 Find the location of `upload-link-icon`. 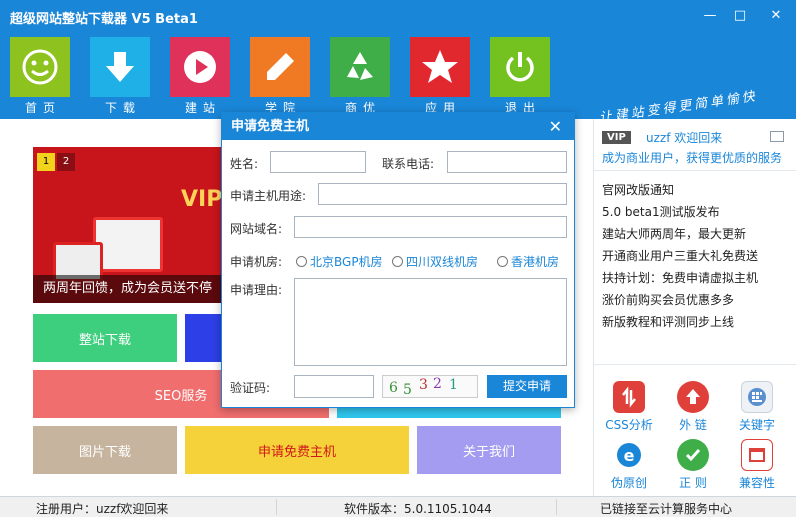

upload-link-icon is located at coordinates (693, 397).